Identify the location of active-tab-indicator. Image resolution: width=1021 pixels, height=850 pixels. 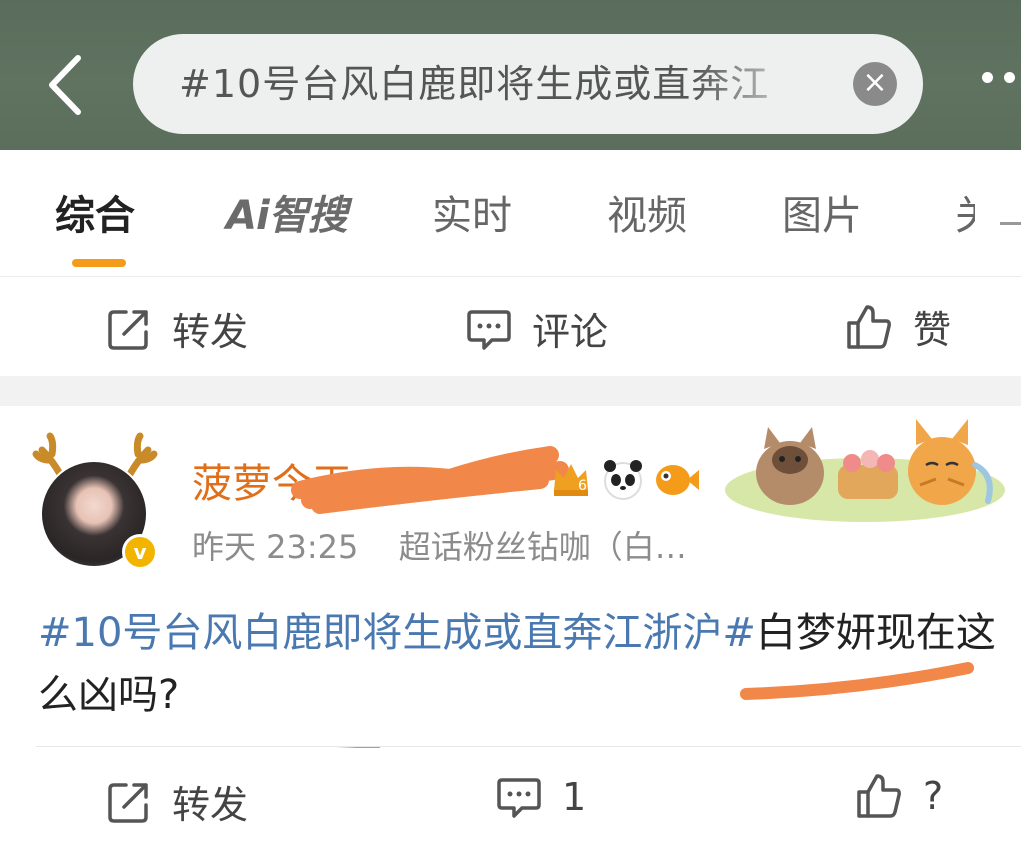
(99, 263).